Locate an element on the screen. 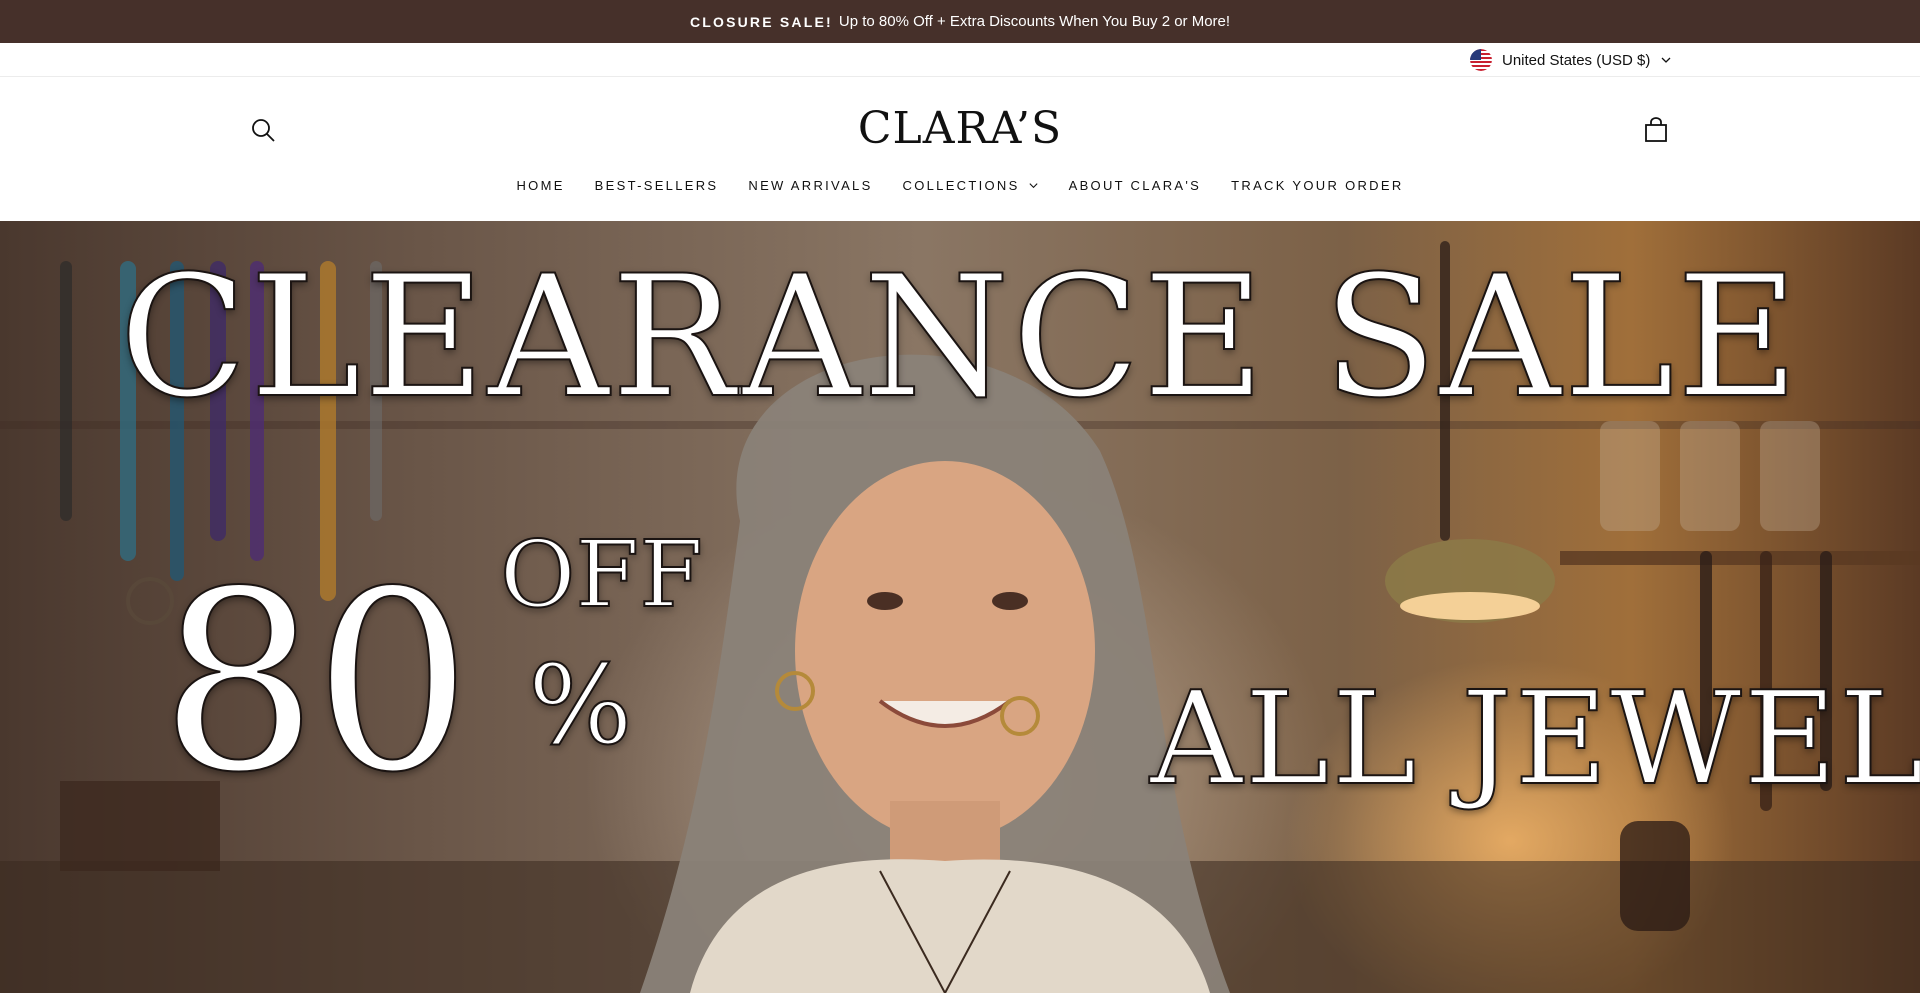 This screenshot has width=1920, height=993. currency-selector: United States (USD $) is located at coordinates (1571, 60).